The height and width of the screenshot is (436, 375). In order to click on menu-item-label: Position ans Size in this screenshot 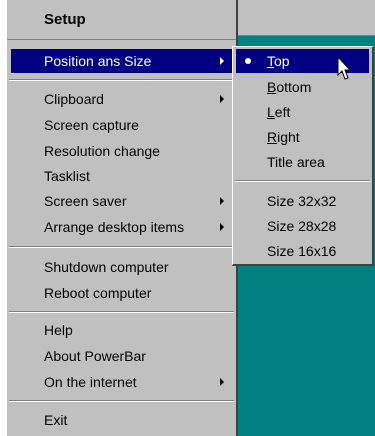, I will do `click(98, 61)`.